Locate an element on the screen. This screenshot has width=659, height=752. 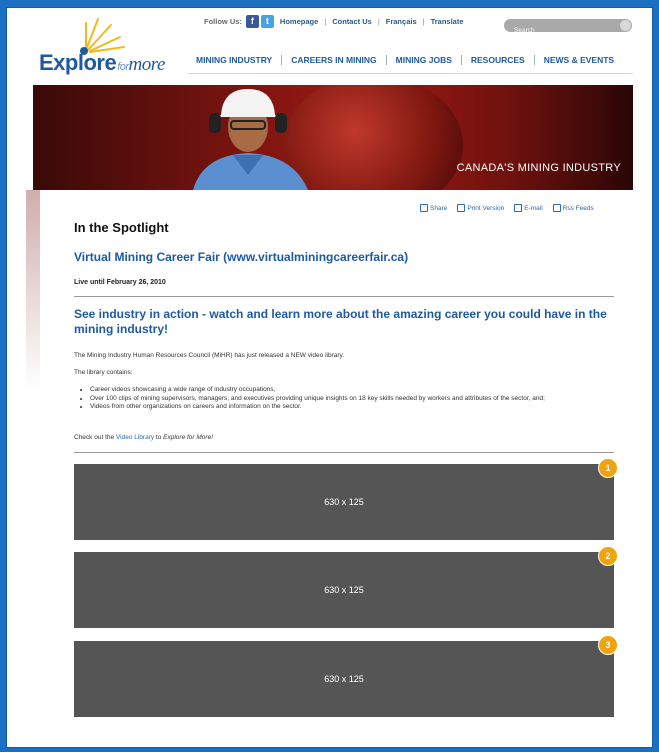
check-italic: Explore for More! is located at coordinates (188, 437).